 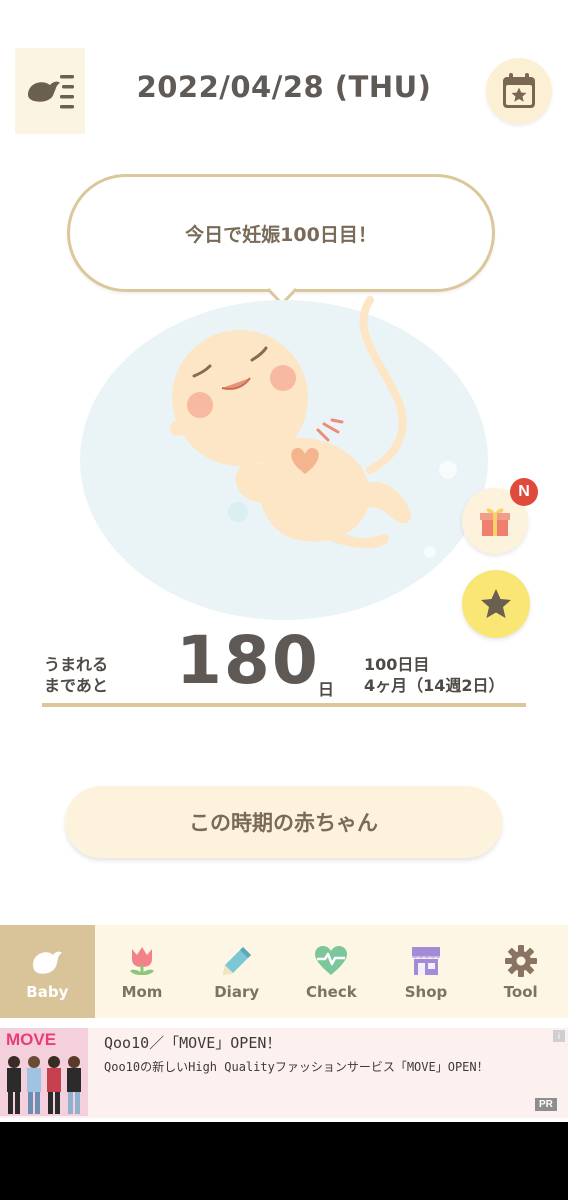 What do you see at coordinates (284, 705) in the screenshot?
I see `divider` at bounding box center [284, 705].